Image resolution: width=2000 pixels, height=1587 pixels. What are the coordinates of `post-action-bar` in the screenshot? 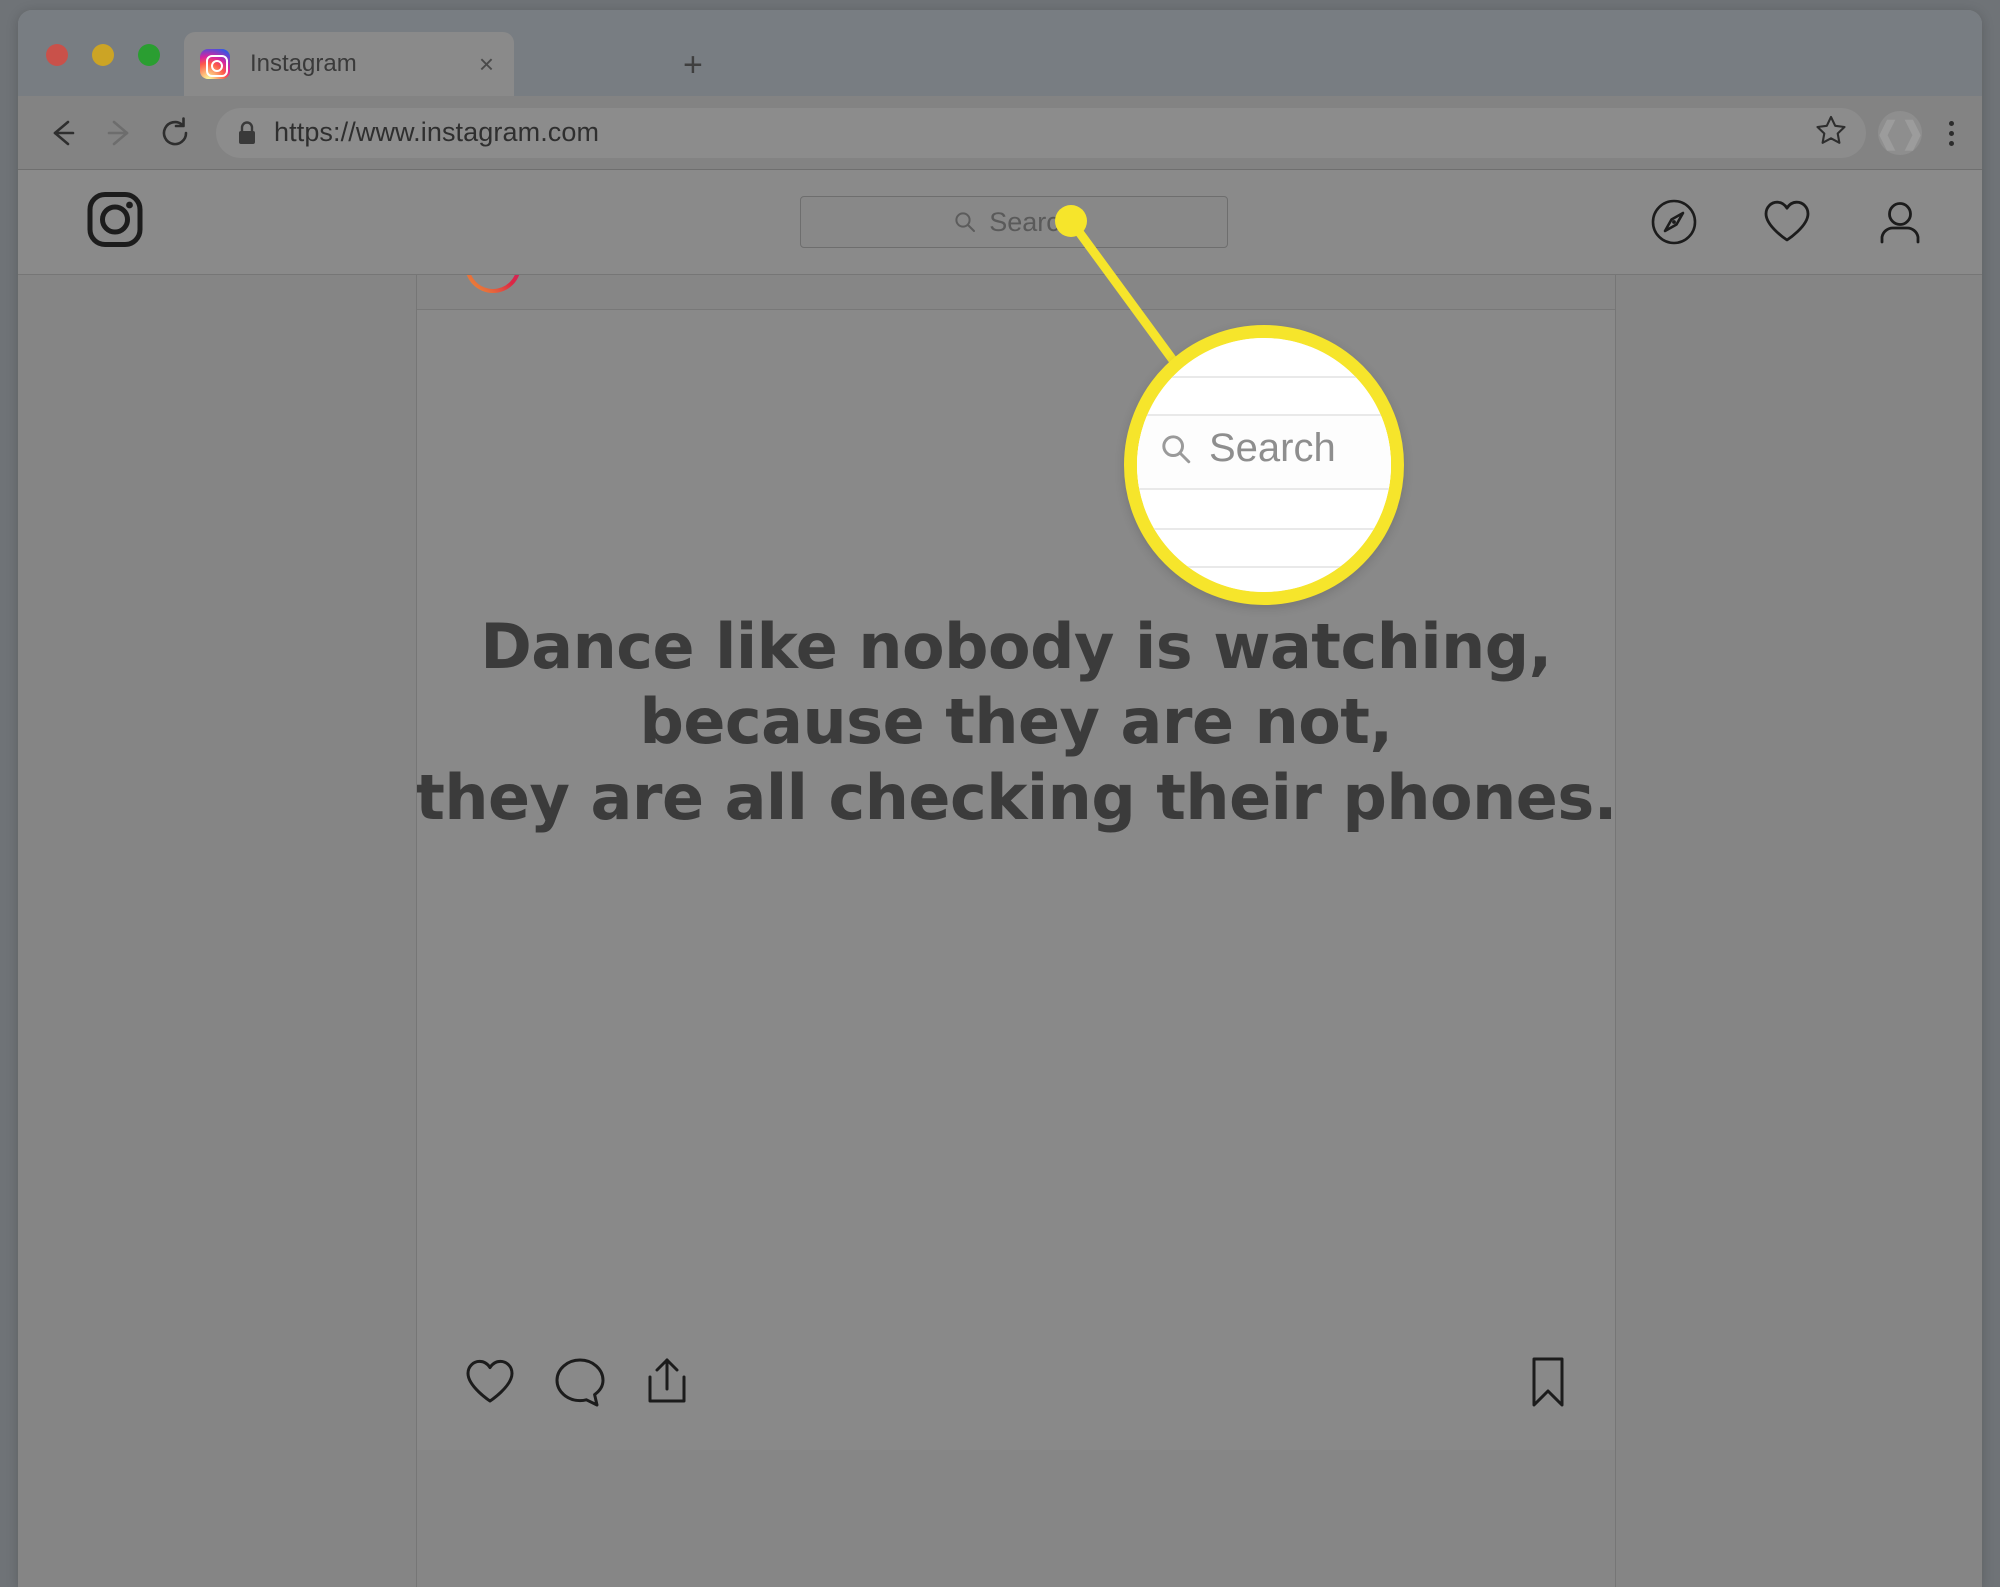 It's located at (1016, 1382).